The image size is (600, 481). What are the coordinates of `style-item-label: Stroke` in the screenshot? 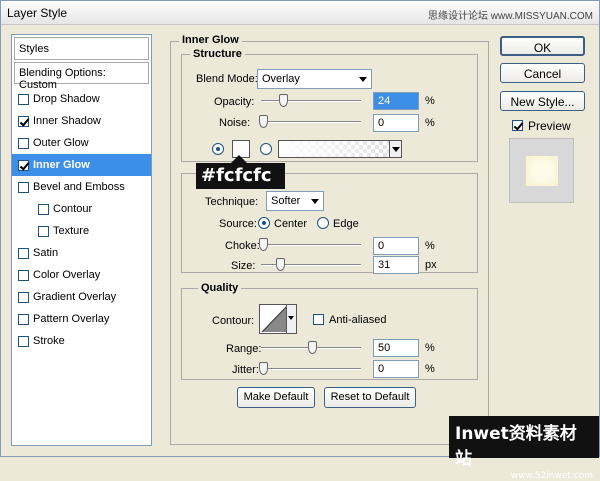 It's located at (49, 341).